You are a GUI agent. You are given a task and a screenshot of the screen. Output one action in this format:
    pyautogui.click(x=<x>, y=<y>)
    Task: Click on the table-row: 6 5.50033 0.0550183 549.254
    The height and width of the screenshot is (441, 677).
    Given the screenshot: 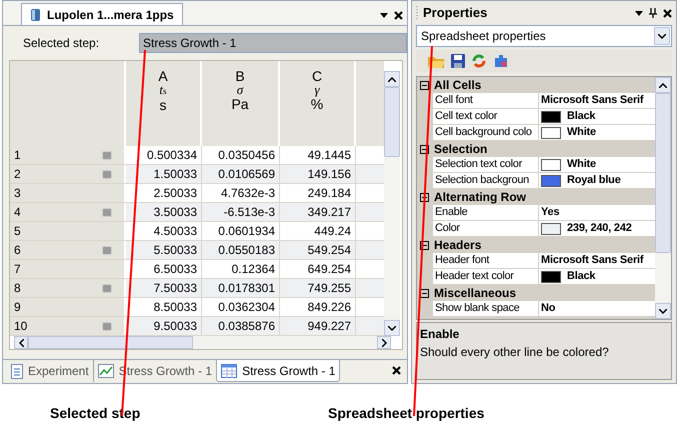 What is the action you would take?
    pyautogui.click(x=197, y=250)
    